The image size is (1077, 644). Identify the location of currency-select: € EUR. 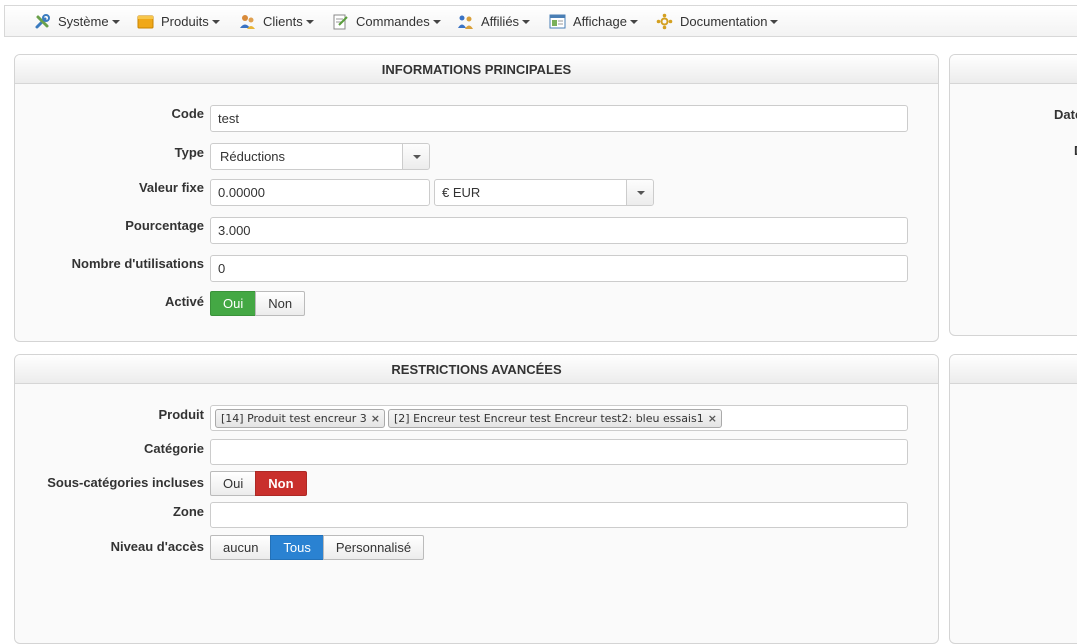
(544, 192).